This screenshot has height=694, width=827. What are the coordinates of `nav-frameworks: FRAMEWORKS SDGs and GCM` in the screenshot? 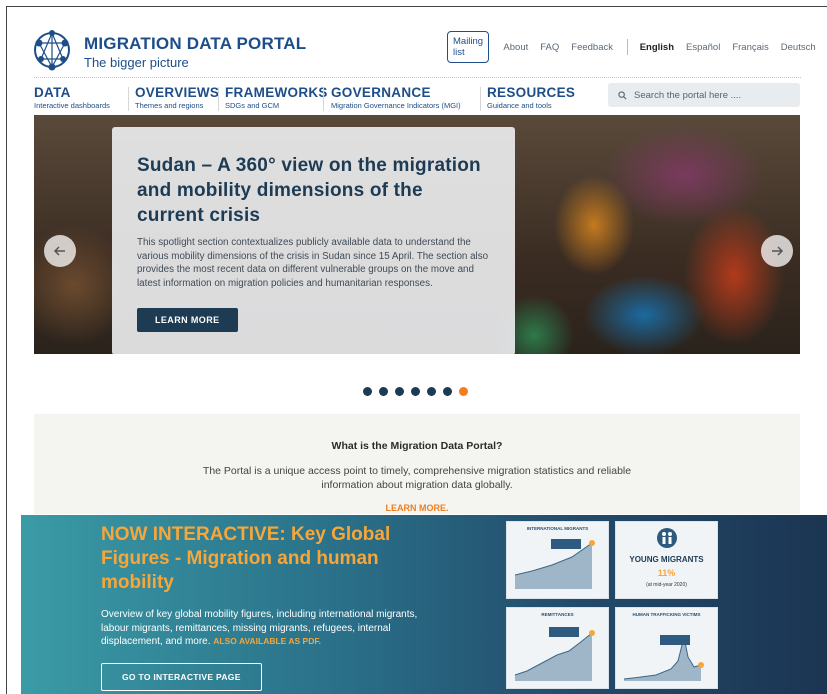 It's located at (276, 97).